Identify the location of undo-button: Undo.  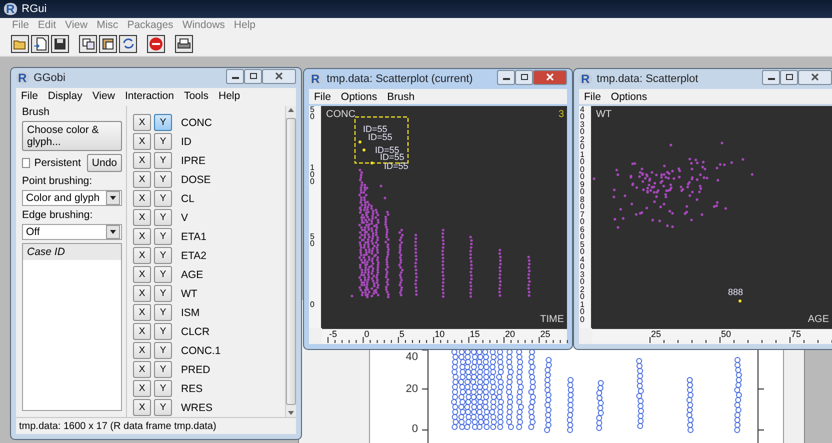
(104, 163).